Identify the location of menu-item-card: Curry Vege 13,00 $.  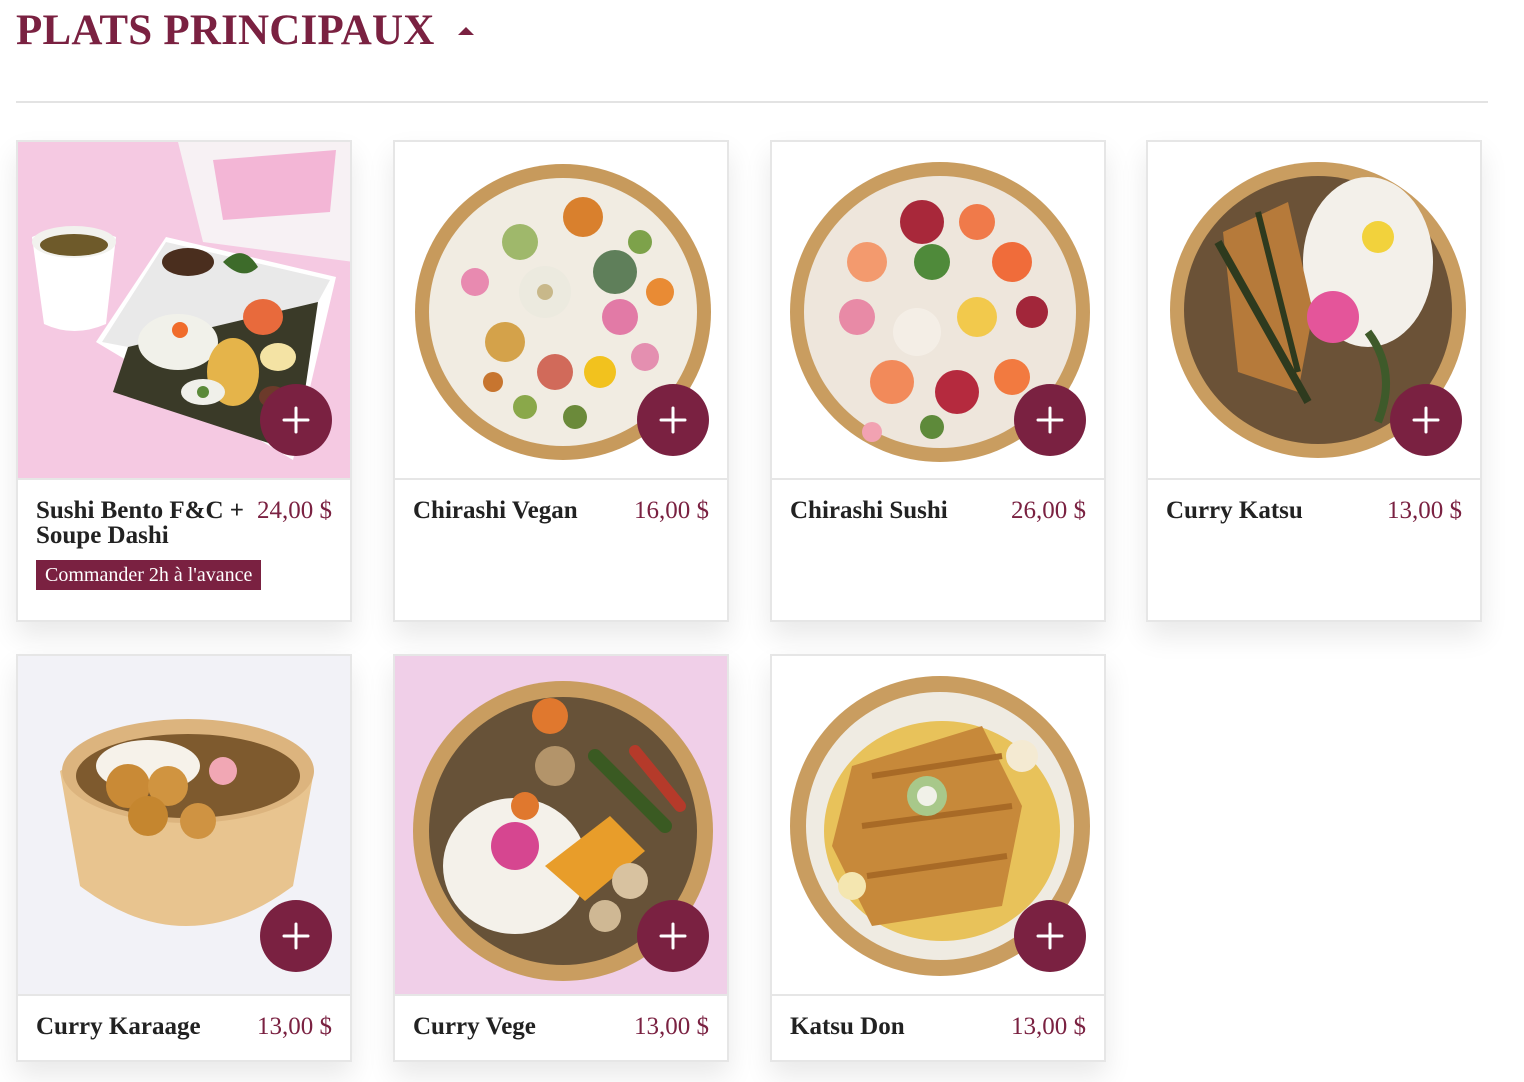
(561, 858).